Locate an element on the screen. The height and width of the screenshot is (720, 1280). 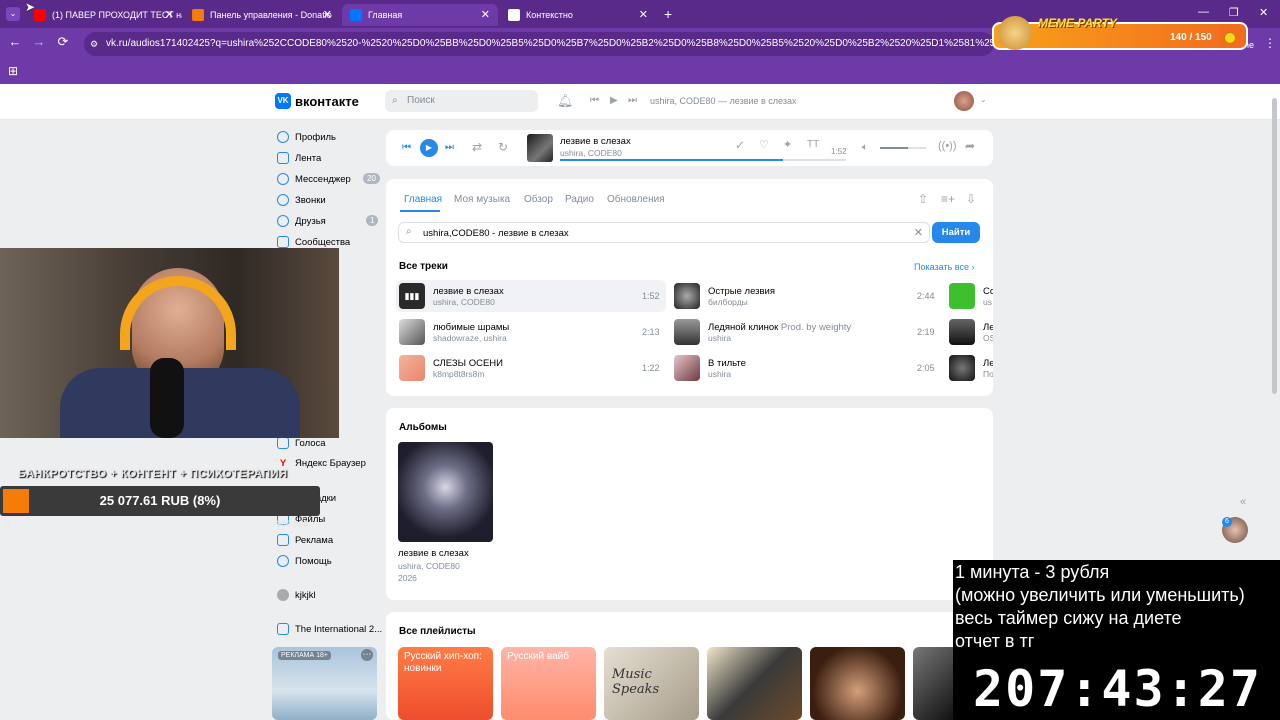
add-check-icon: ✓ is located at coordinates (740, 145).